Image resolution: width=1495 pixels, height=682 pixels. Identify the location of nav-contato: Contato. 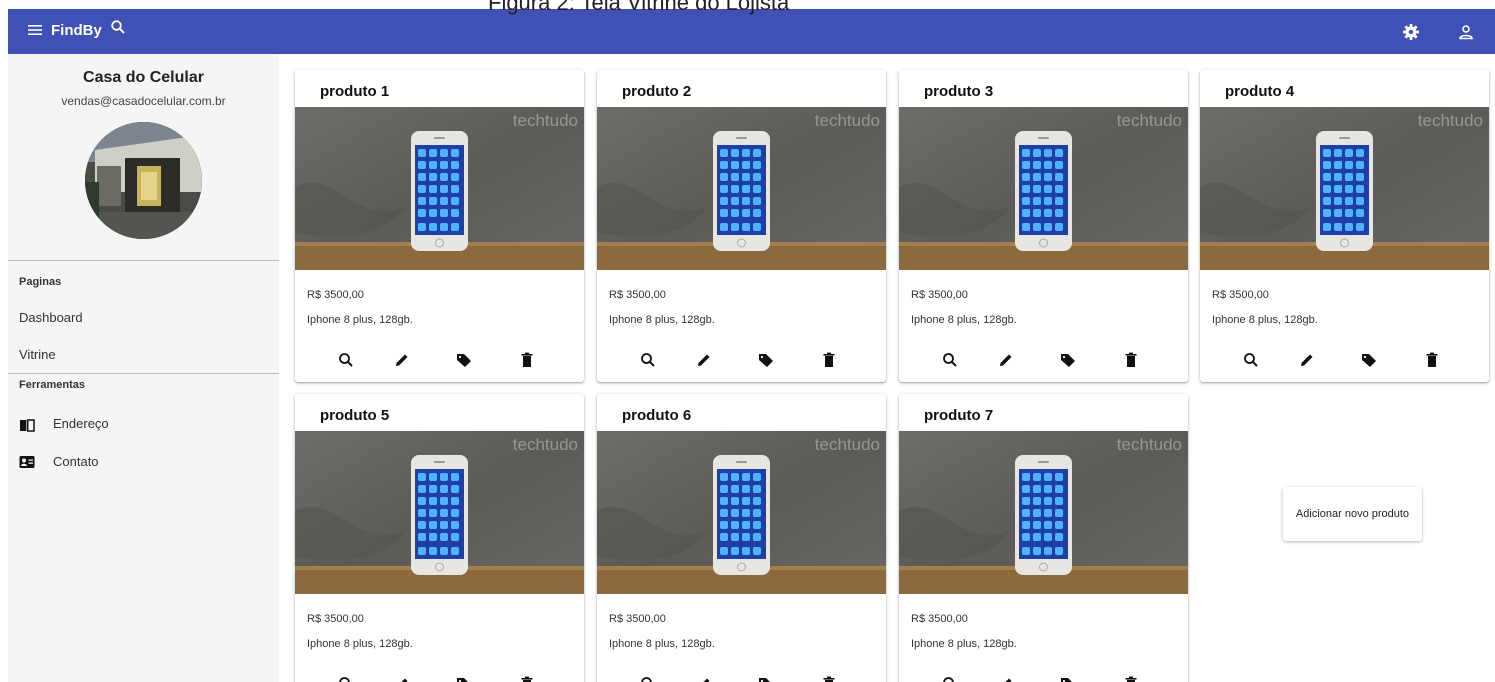
(76, 461).